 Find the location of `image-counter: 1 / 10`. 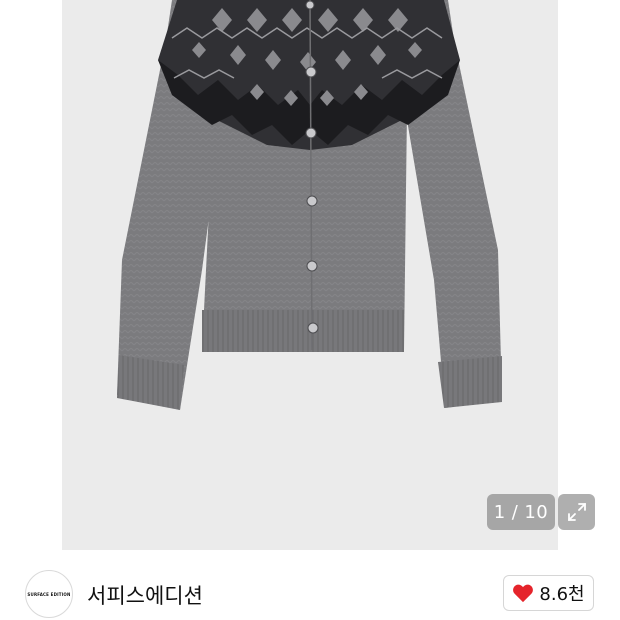

image-counter: 1 / 10 is located at coordinates (521, 512).